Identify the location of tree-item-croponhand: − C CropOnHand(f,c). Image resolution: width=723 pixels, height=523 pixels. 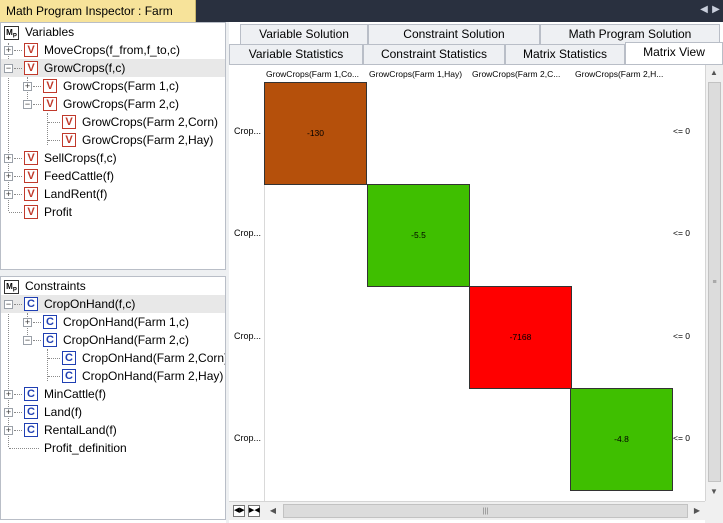
(113, 304).